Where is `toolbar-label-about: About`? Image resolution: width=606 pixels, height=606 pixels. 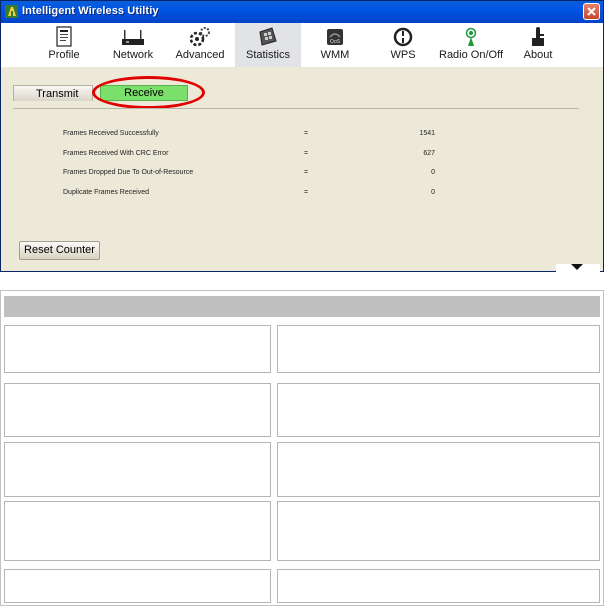
toolbar-label-about: About is located at coordinates (538, 55).